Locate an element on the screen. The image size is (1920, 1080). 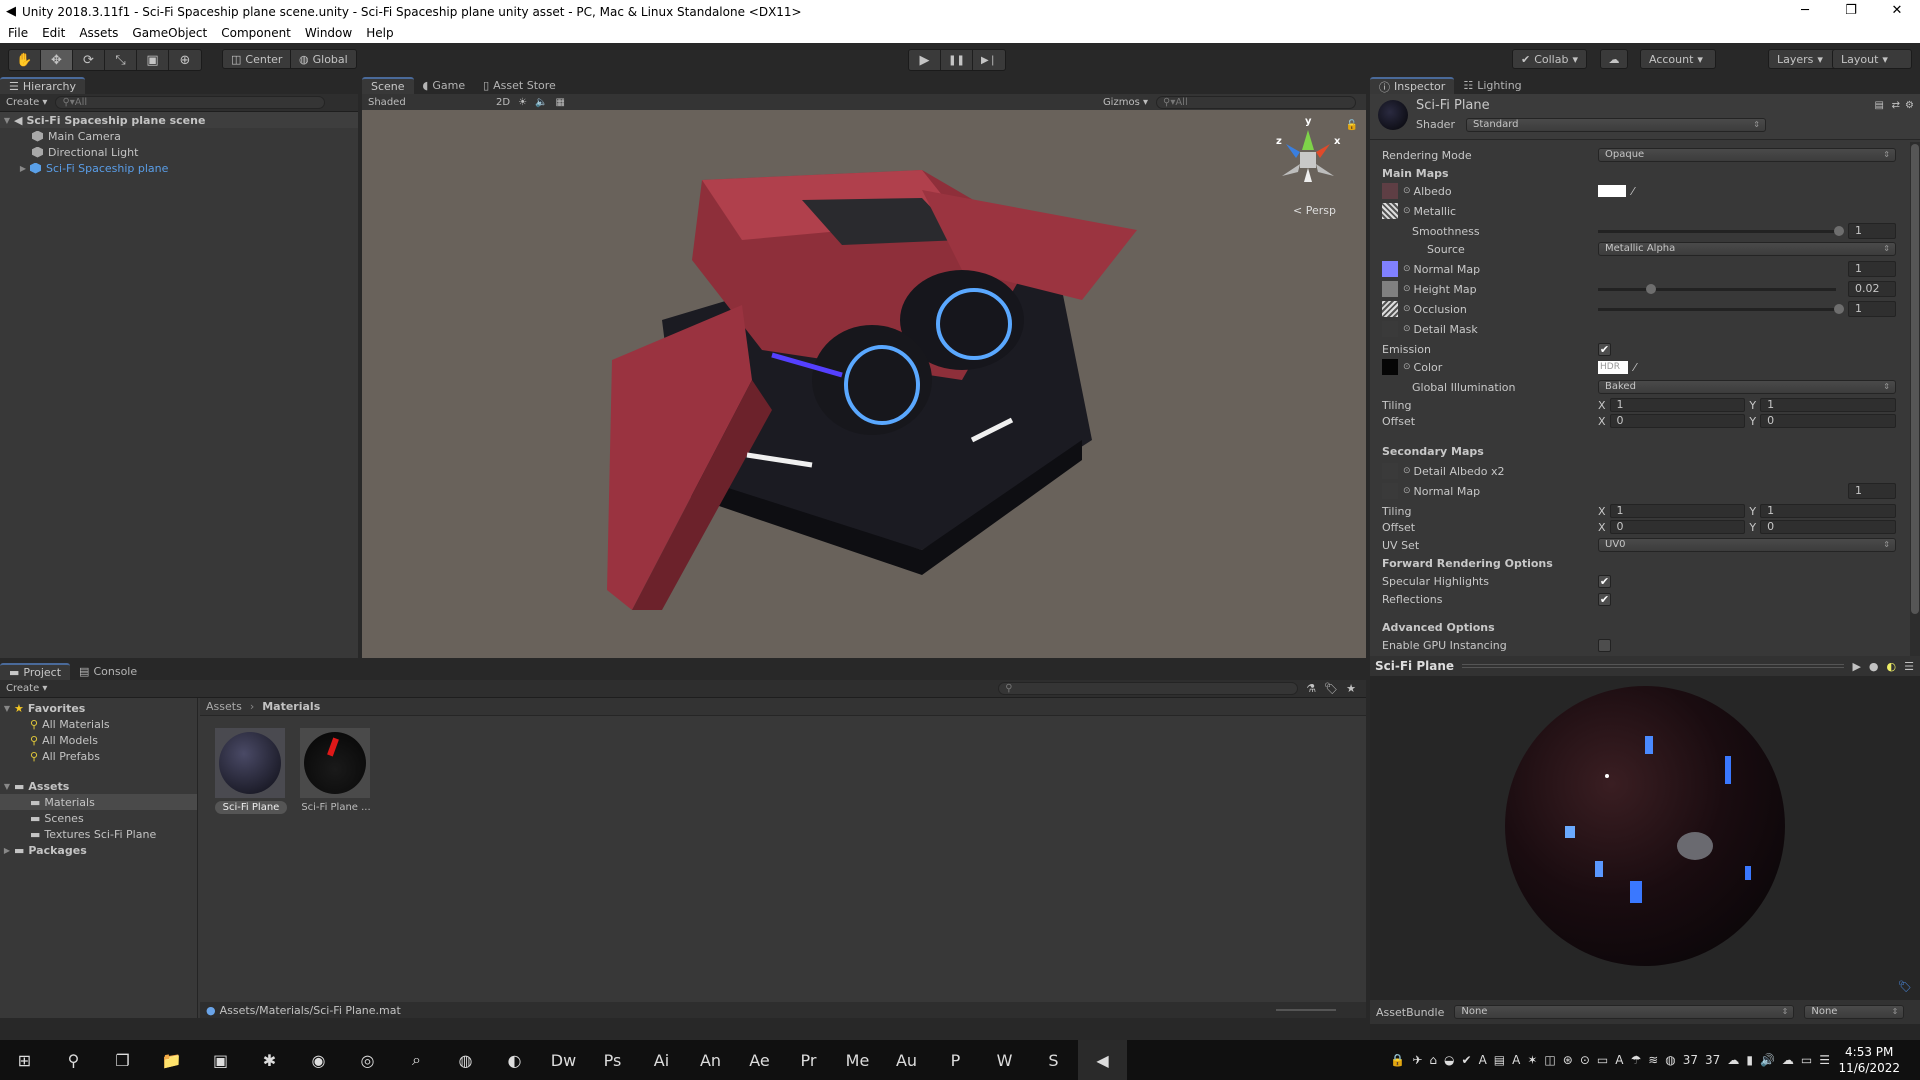
reflections-checkbox: ✔ is located at coordinates (1604, 599).